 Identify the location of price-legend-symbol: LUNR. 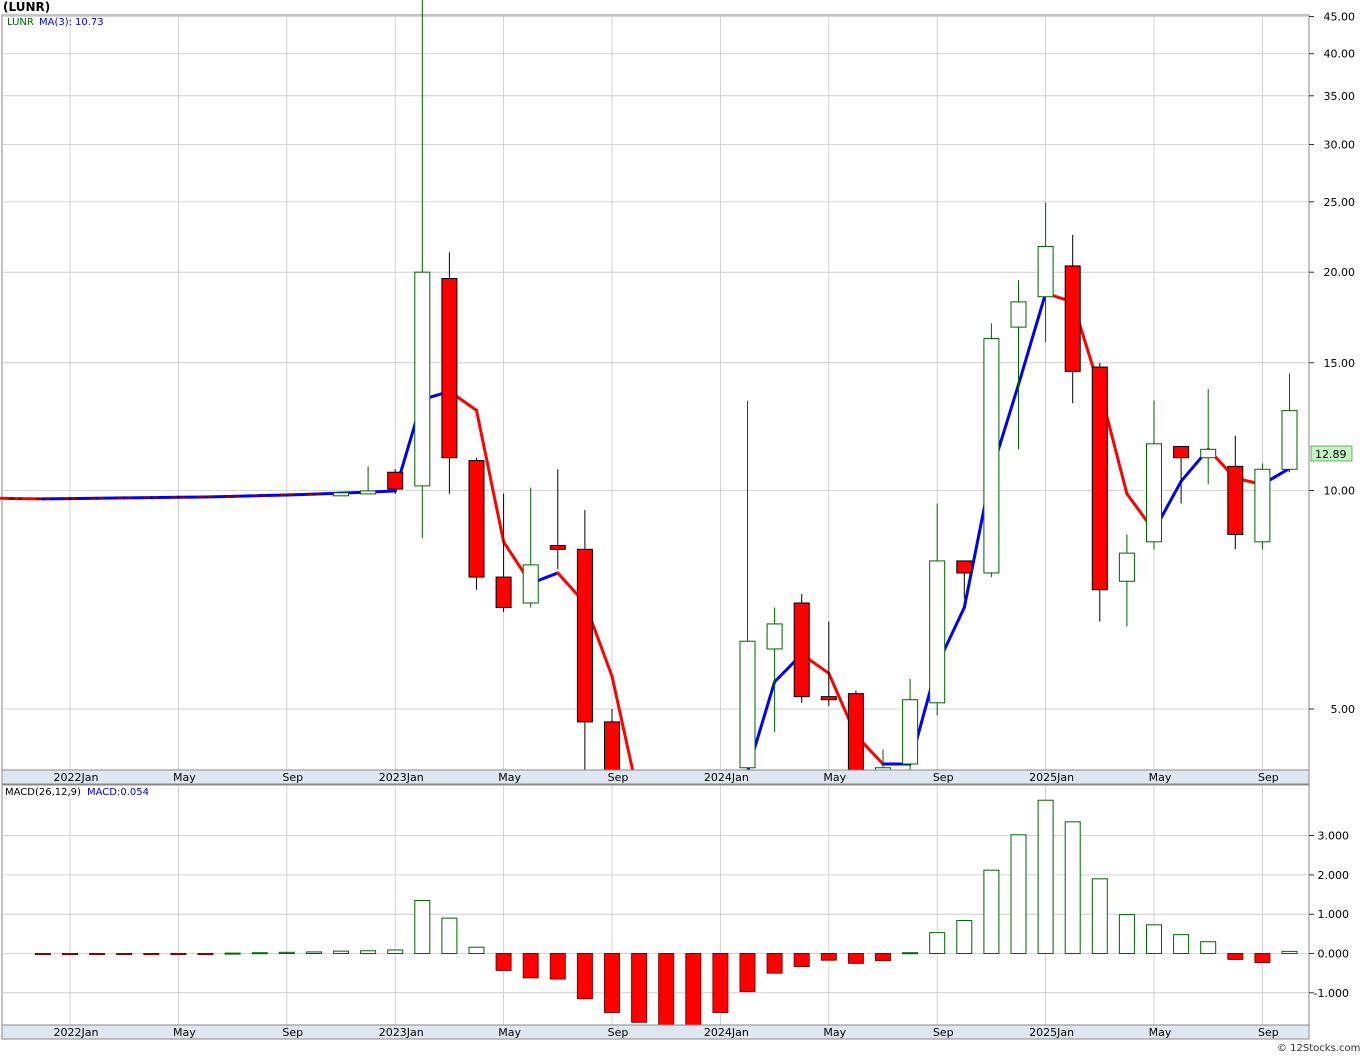
(20, 22).